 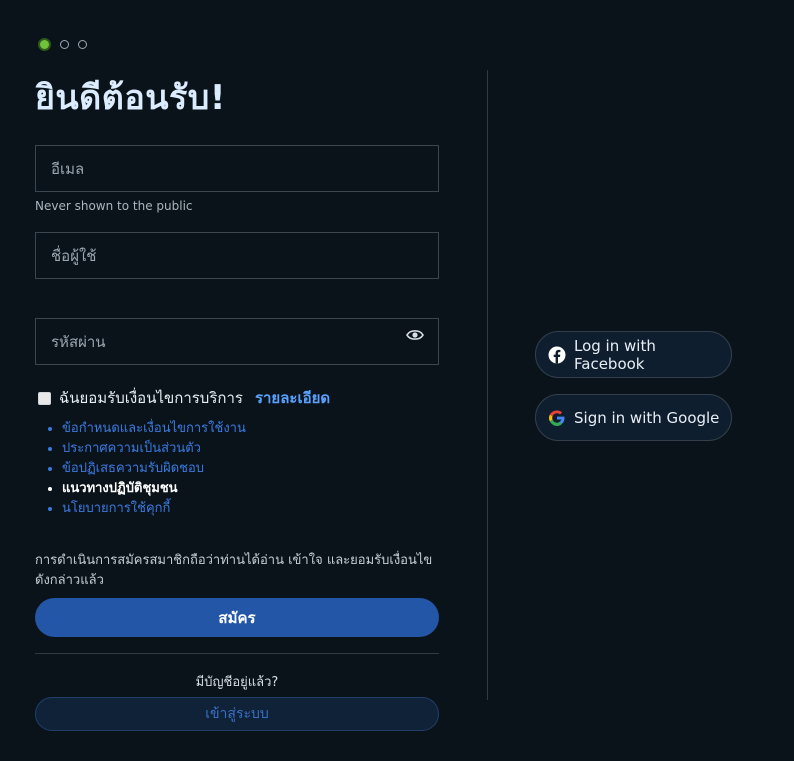 What do you see at coordinates (68, 168) in the screenshot?
I see `email-placeholder: อีเมล` at bounding box center [68, 168].